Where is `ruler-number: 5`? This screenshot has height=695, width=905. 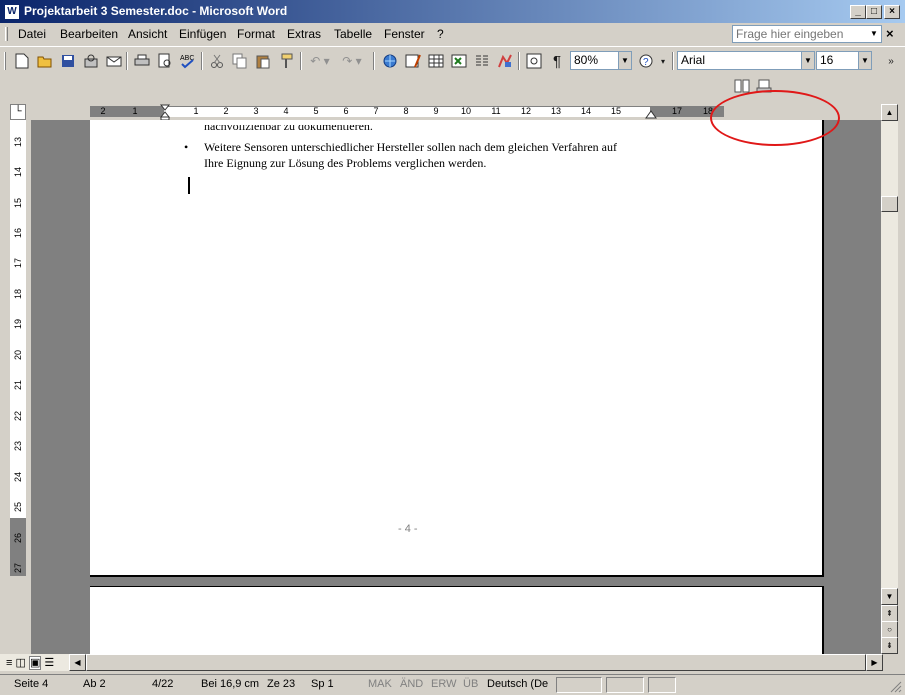 ruler-number: 5 is located at coordinates (316, 111).